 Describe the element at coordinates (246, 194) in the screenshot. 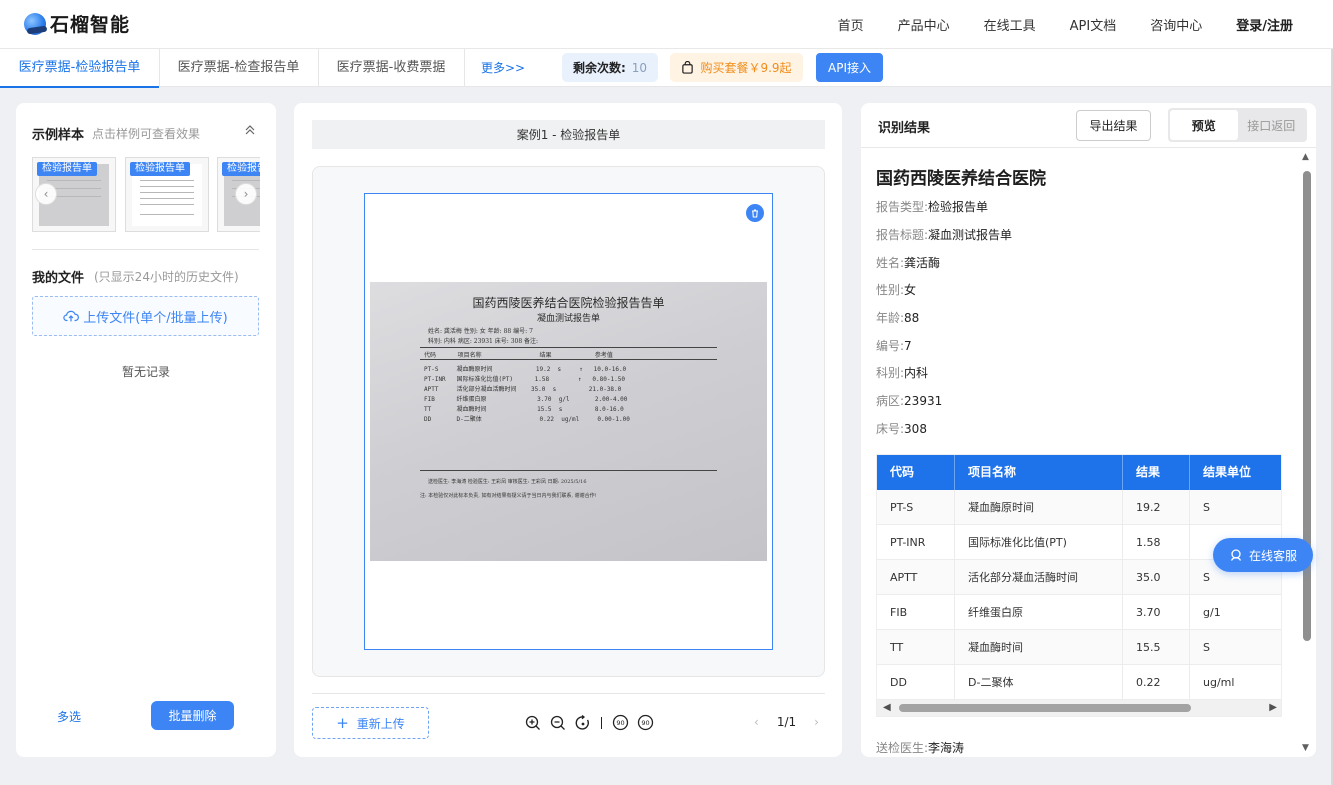

I see `carousel-next-arrow-icon: ›` at that location.